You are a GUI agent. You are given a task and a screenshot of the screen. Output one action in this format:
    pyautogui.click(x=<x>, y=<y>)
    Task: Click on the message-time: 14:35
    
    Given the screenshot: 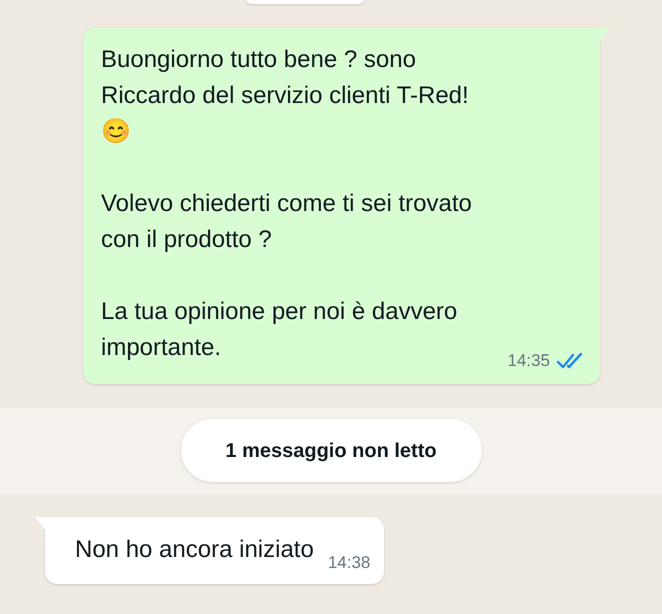 What is the action you would take?
    pyautogui.click(x=528, y=361)
    